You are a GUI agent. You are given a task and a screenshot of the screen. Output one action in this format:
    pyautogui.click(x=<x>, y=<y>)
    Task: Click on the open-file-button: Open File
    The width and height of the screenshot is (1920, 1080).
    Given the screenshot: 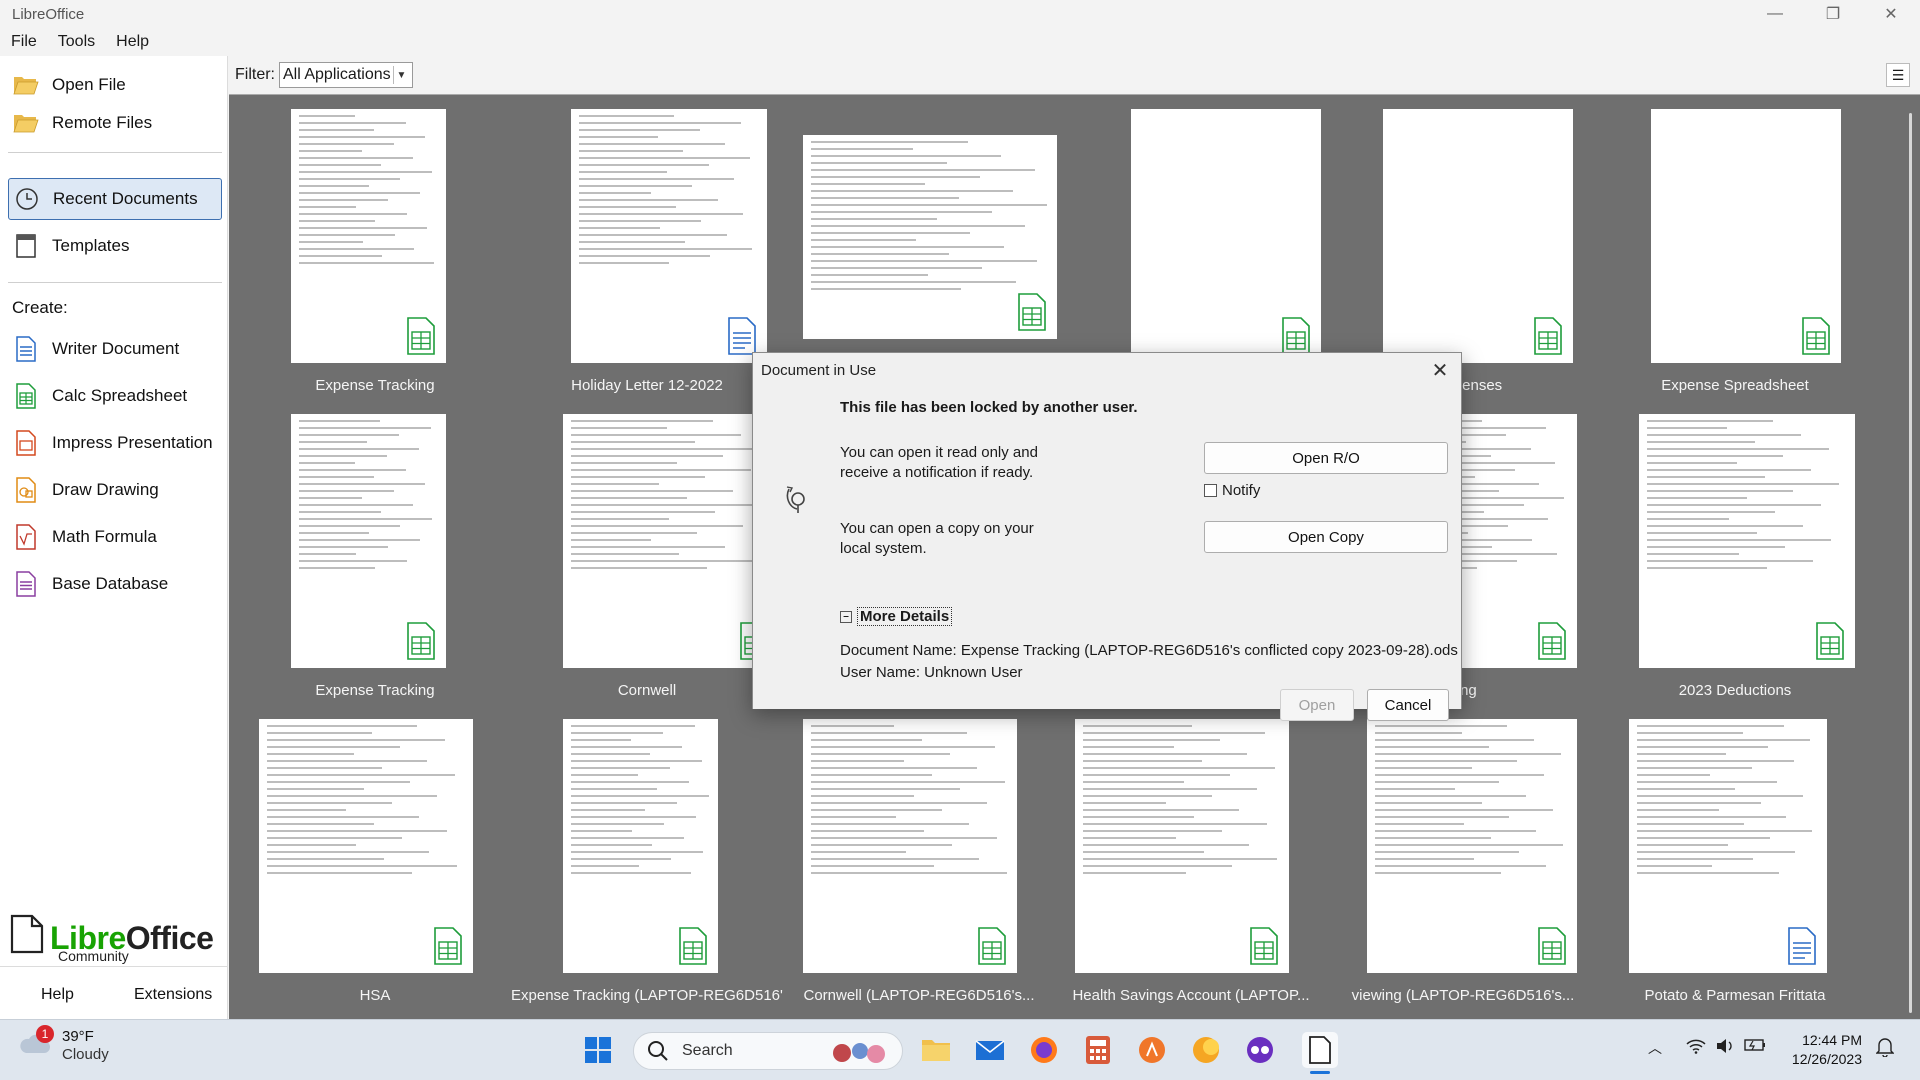 What is the action you would take?
    pyautogui.click(x=115, y=85)
    